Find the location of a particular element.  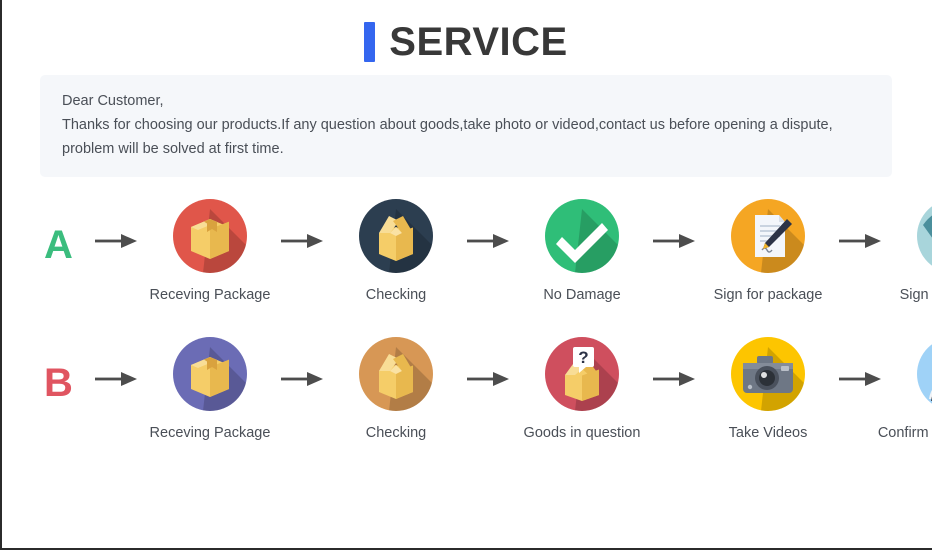

flow-step: No Damage is located at coordinates (582, 252).